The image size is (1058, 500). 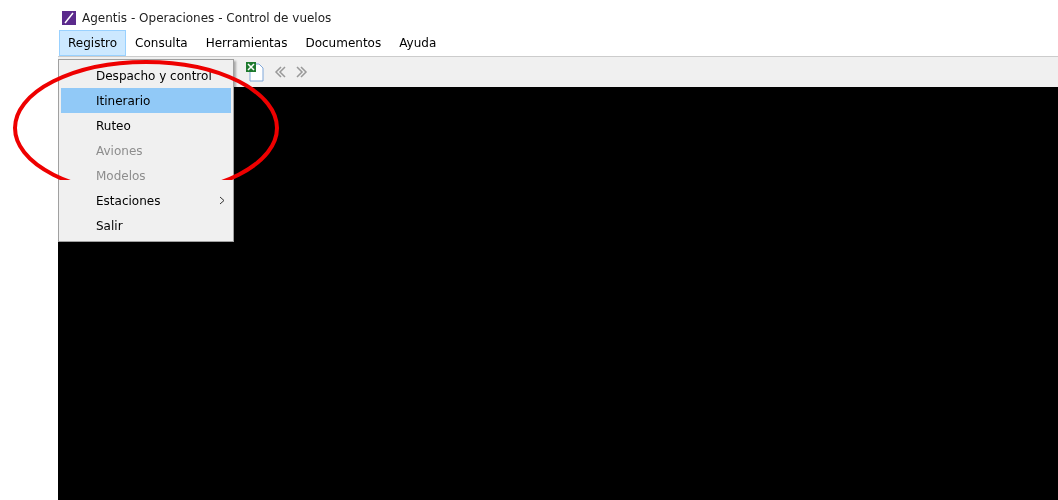 I want to click on chevron-left-icon, so click(x=280, y=72).